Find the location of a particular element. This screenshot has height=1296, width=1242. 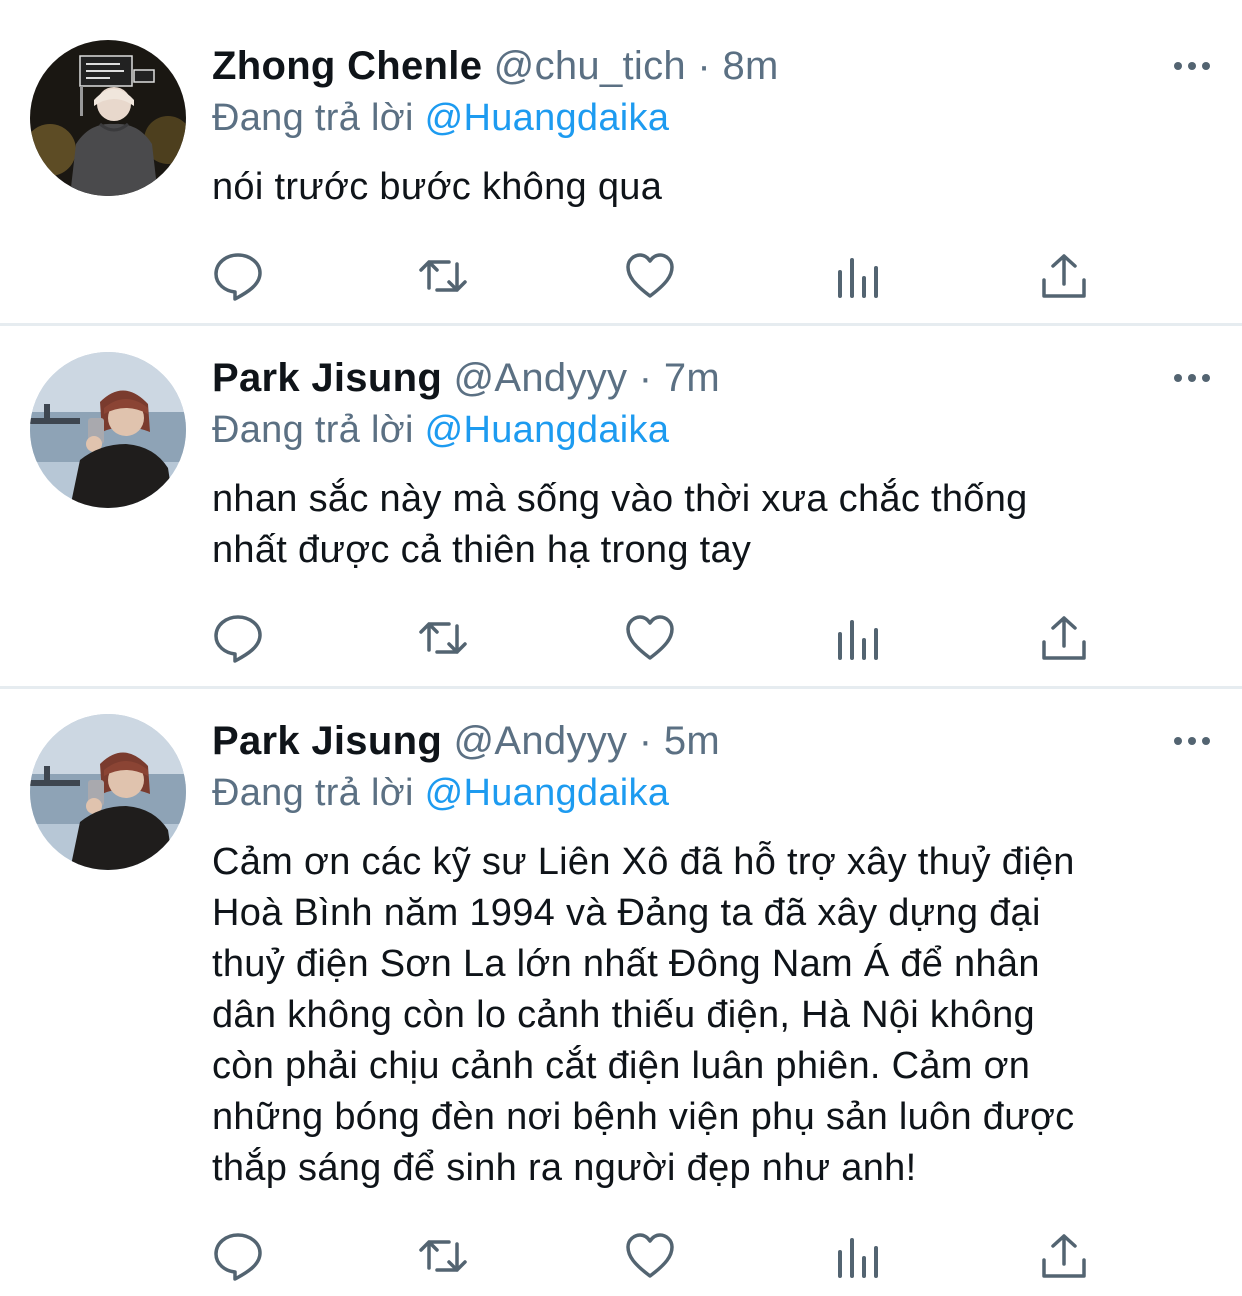

tweet-header: Park Jisung @Andyyy · 7m is located at coordinates (466, 378).